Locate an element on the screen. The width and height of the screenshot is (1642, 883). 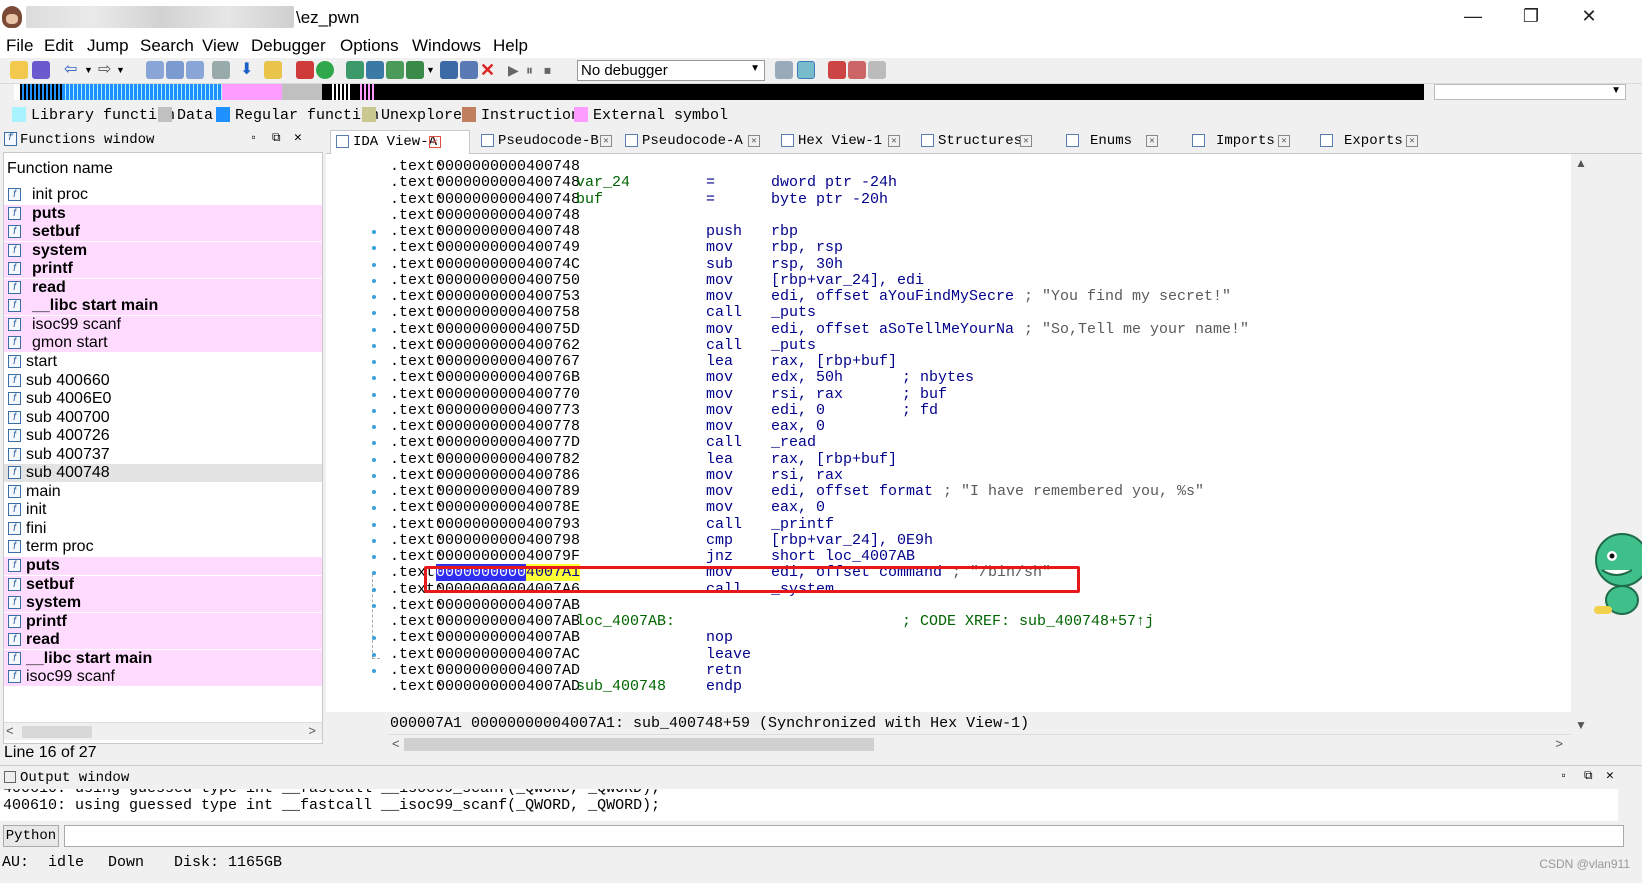
close-button: ✕ is located at coordinates (1589, 17).